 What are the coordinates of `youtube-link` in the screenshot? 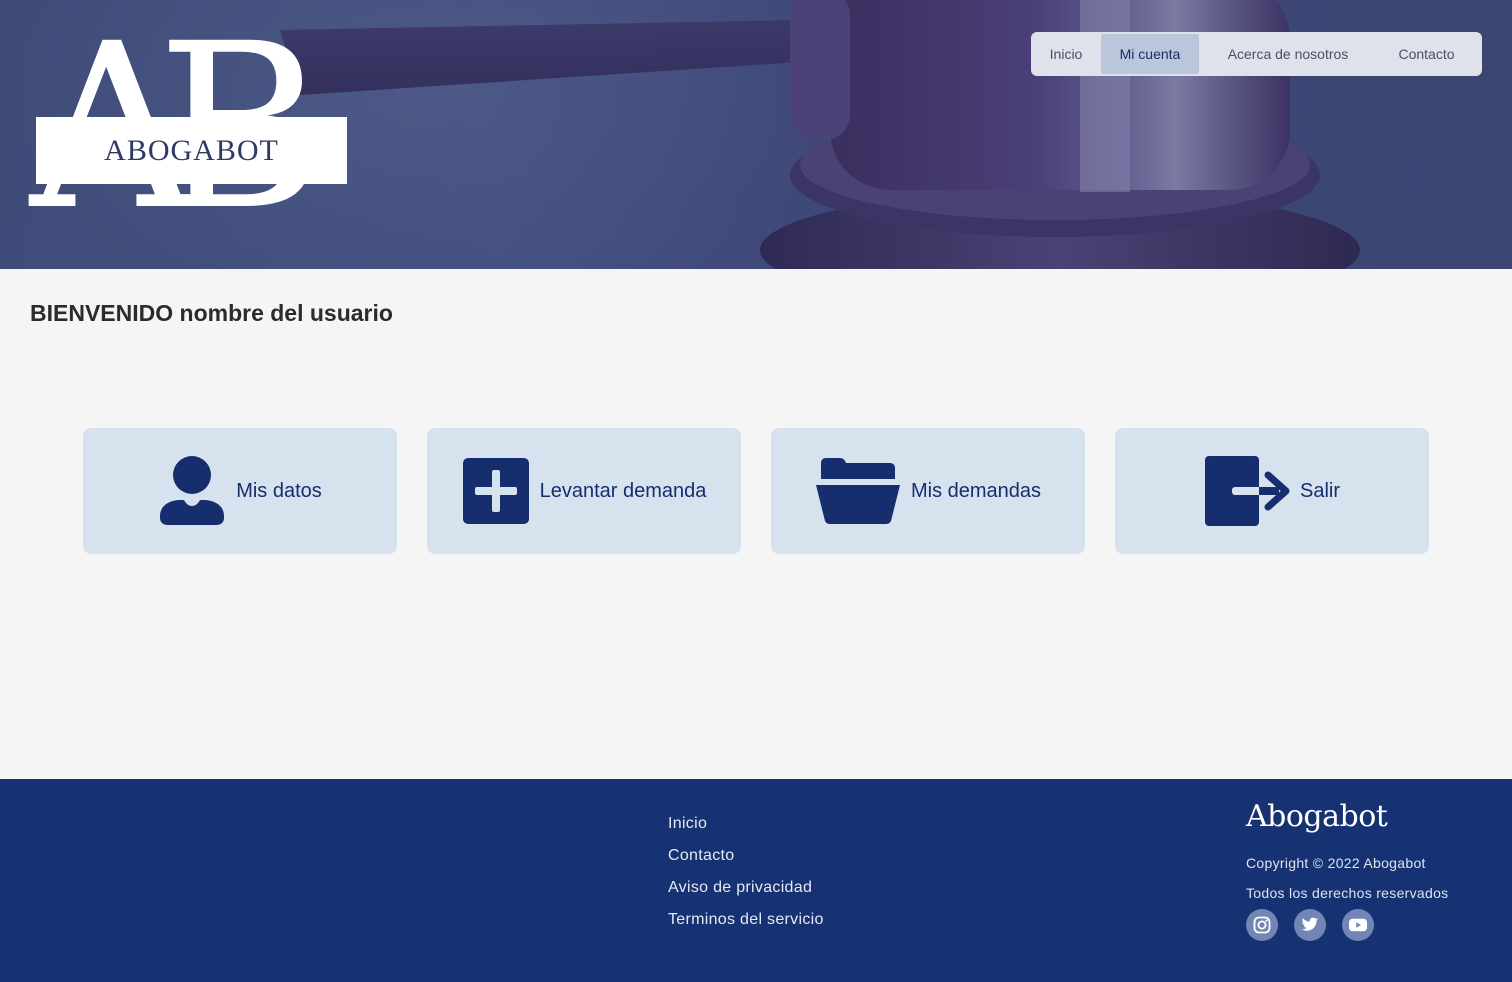 It's located at (1358, 925).